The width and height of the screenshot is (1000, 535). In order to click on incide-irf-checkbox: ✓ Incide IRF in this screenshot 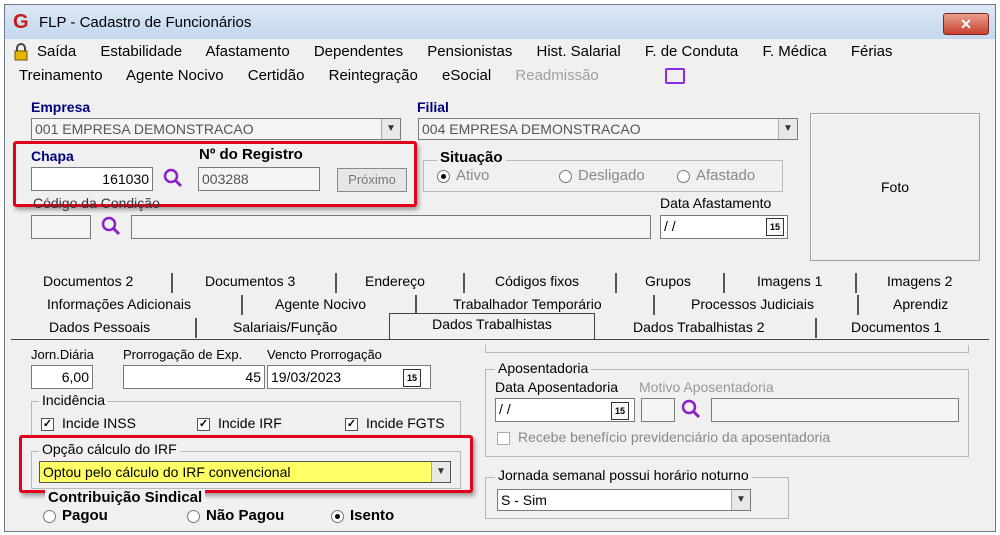, I will do `click(239, 423)`.